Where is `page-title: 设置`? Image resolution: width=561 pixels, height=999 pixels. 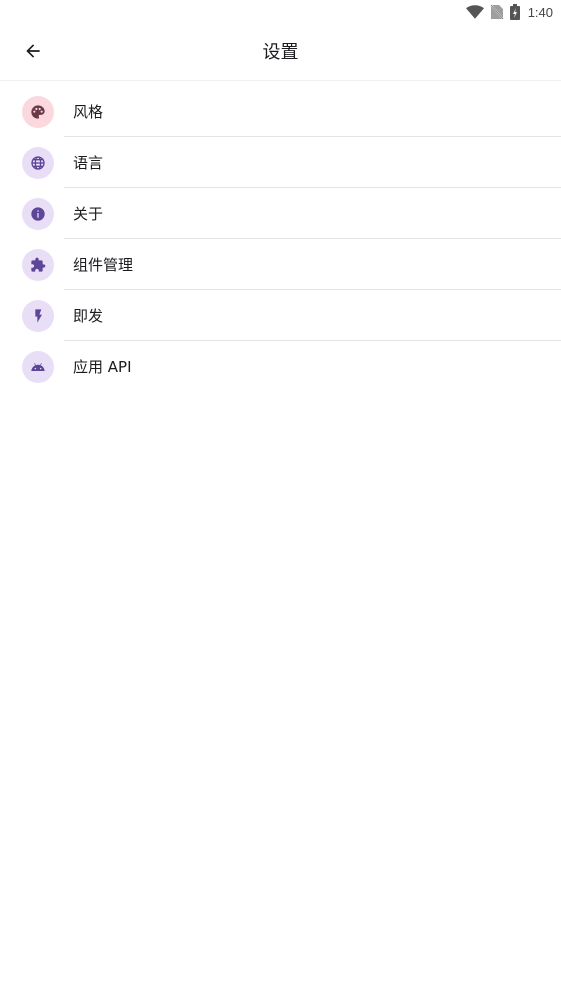 page-title: 设置 is located at coordinates (280, 52).